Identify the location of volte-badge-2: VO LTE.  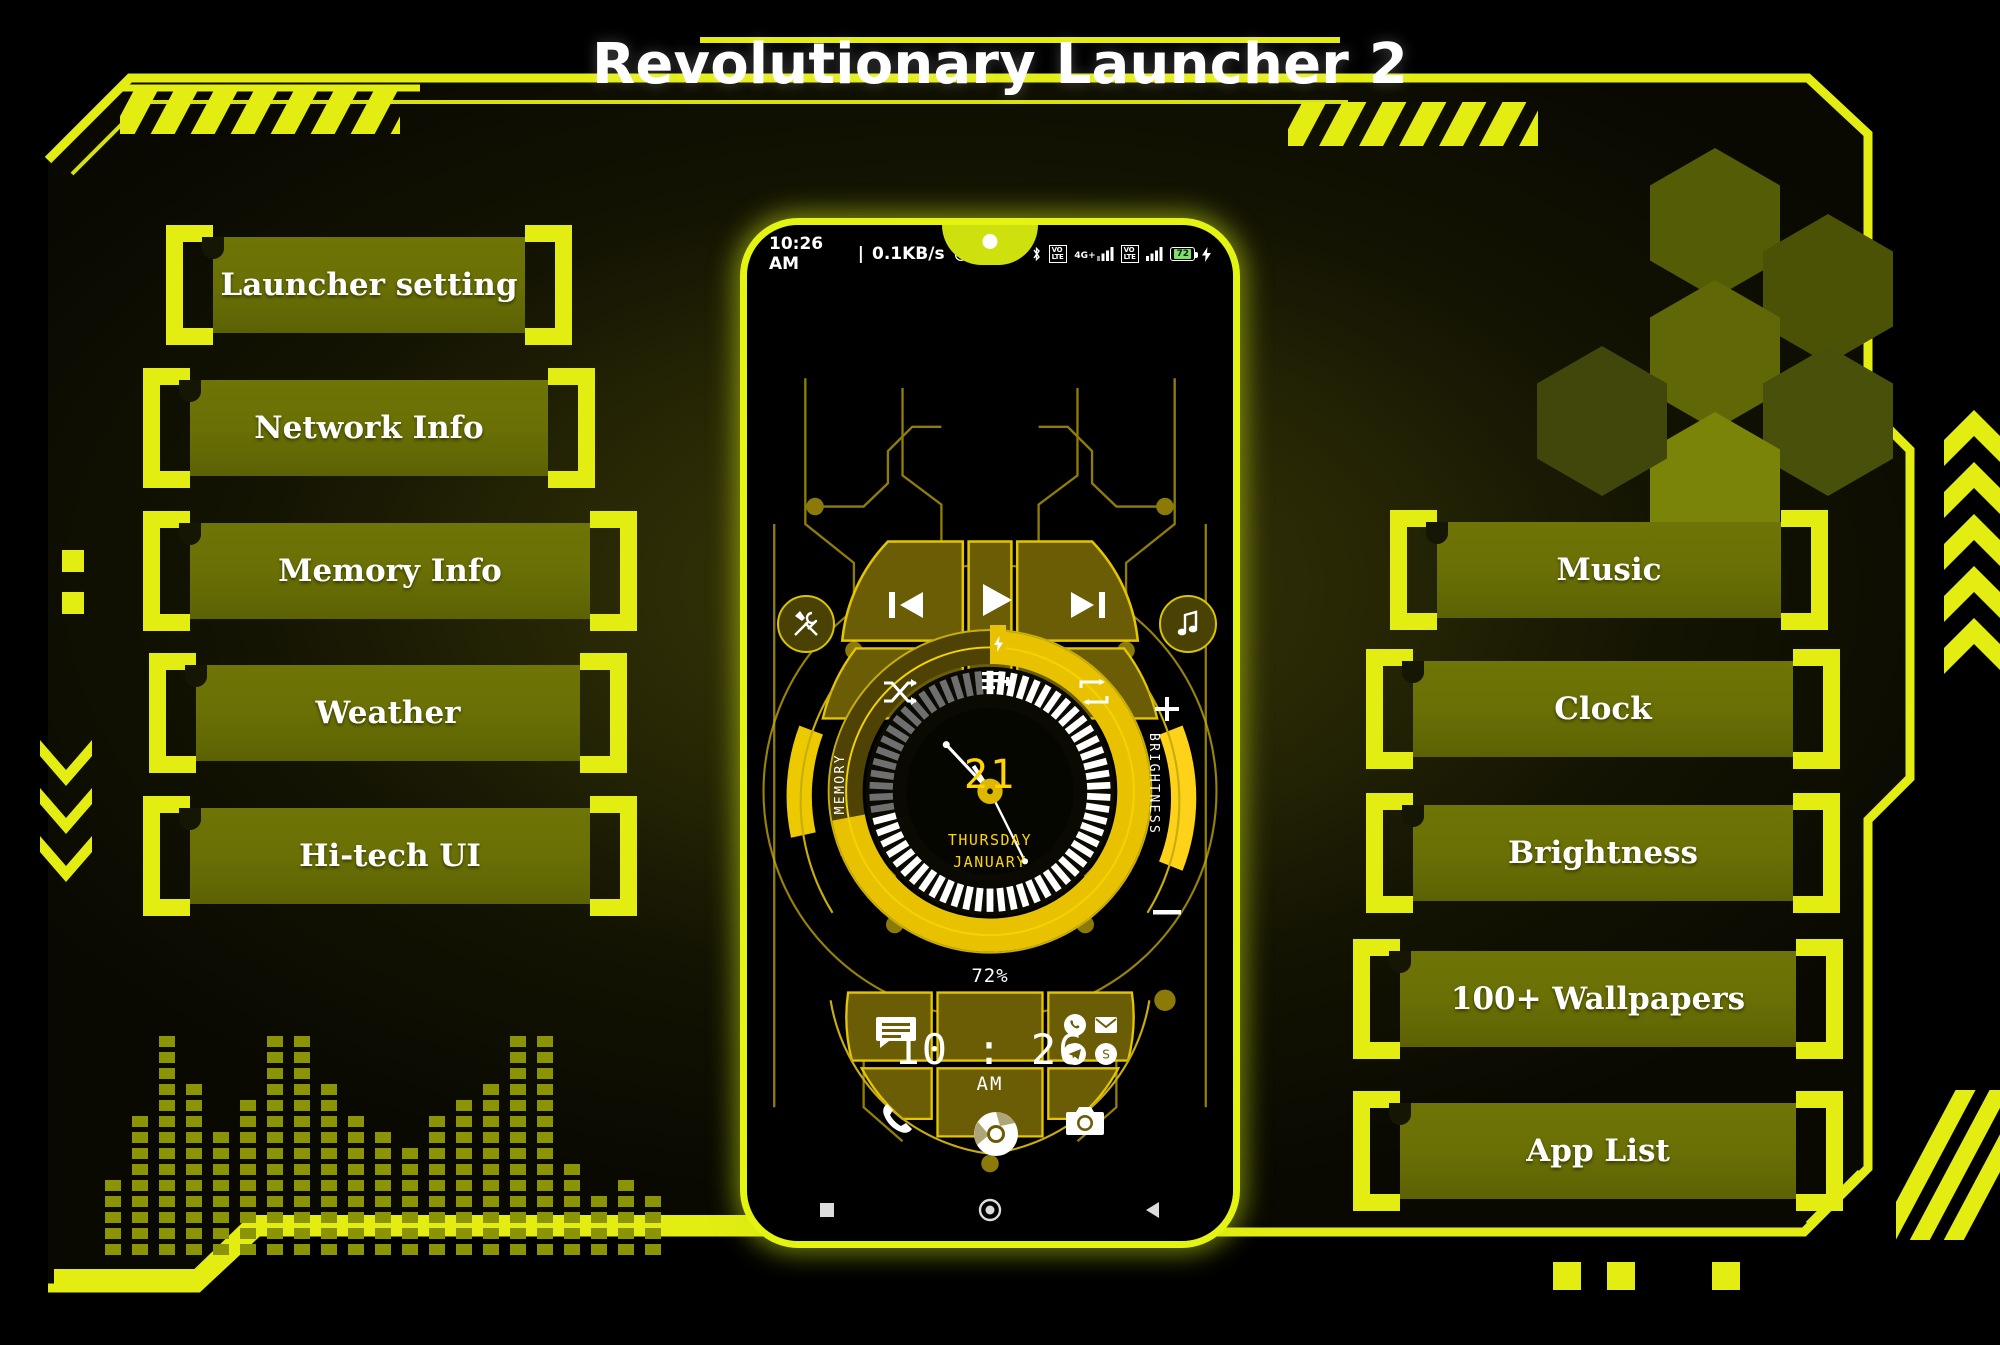
(1130, 254).